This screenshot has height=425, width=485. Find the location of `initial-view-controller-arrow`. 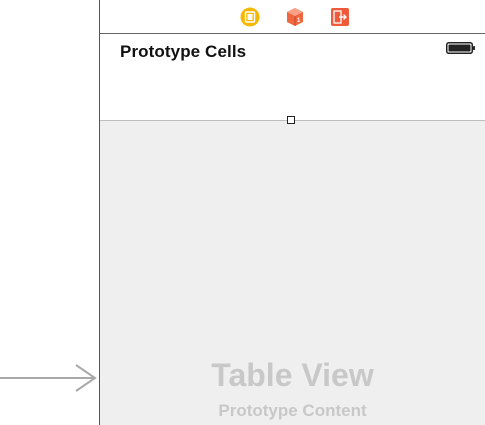

initial-view-controller-arrow is located at coordinates (49, 378).